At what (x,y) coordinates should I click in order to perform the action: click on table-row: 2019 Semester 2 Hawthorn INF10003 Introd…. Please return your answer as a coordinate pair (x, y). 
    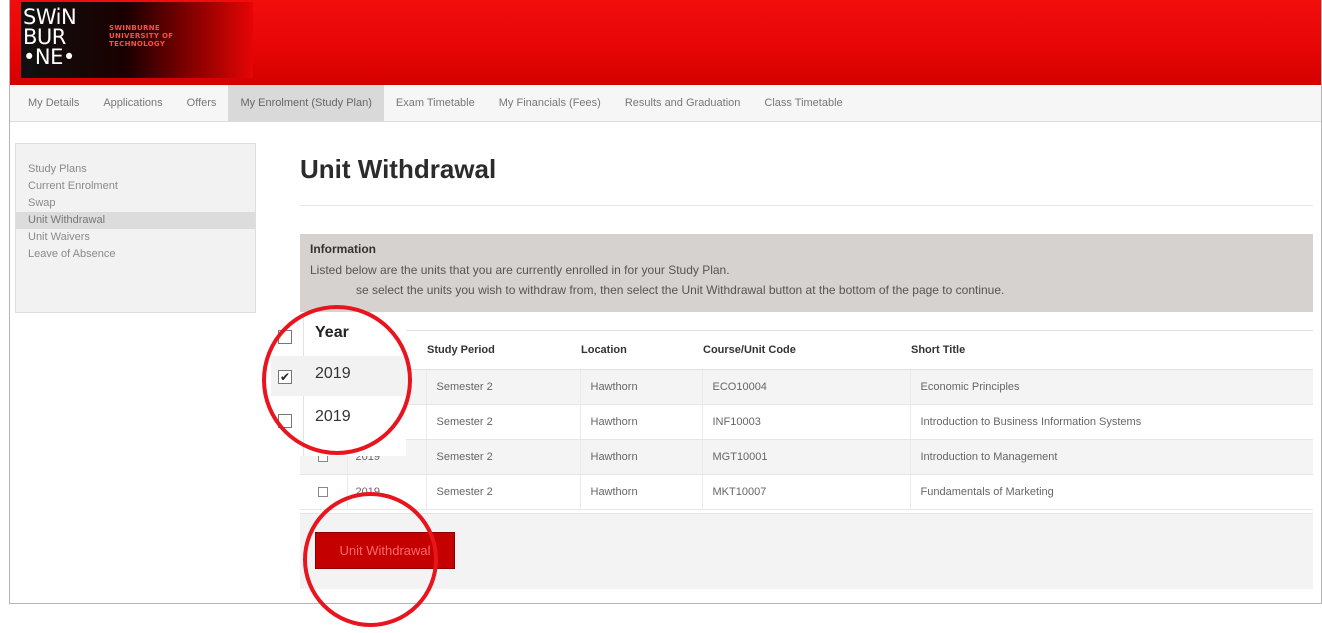
    Looking at the image, I should click on (806, 422).